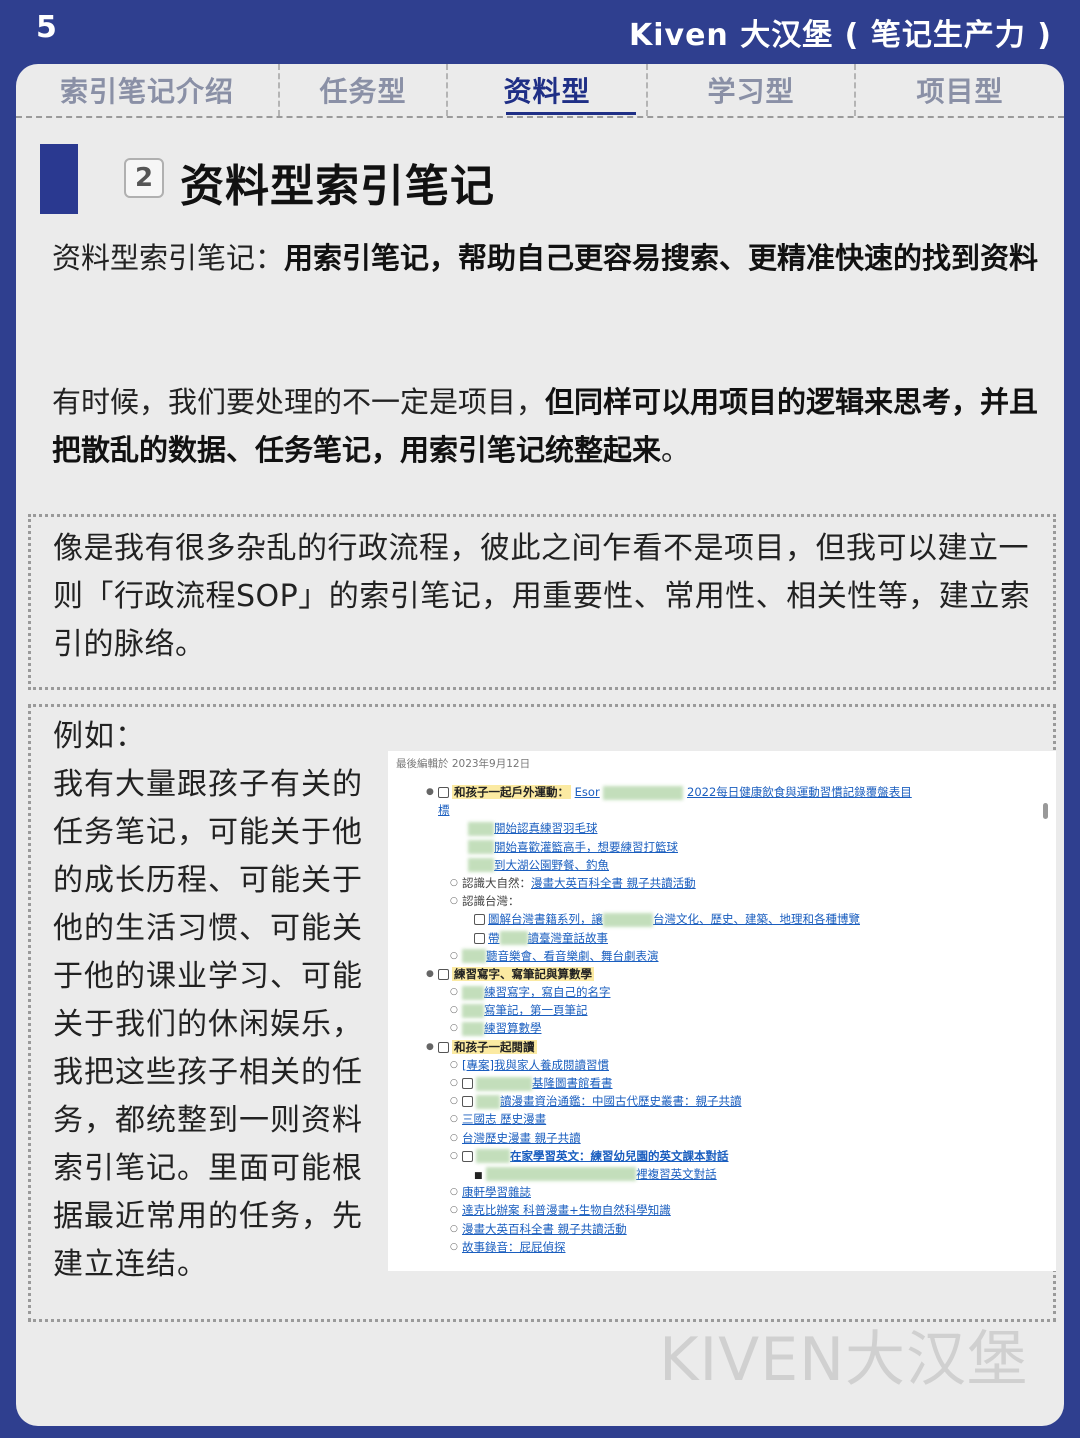 Image resolution: width=1080 pixels, height=1438 pixels. Describe the element at coordinates (99, 736) in the screenshot. I see `example-label: 例如：` at that location.